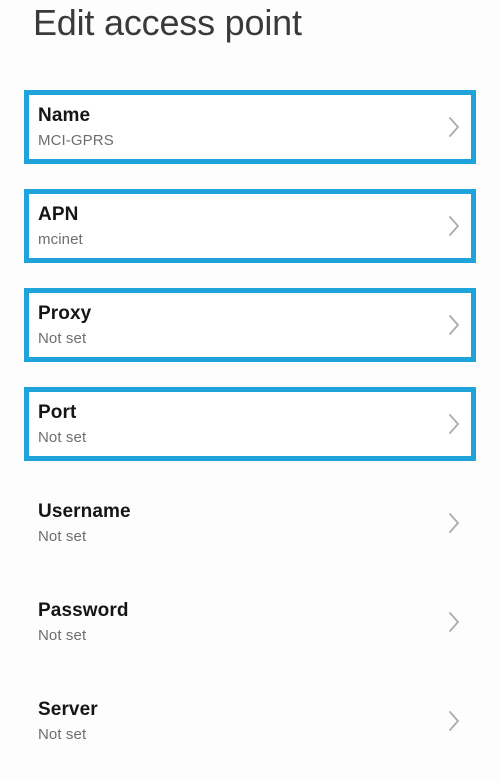 The width and height of the screenshot is (500, 783). I want to click on settings-row-content: Name MCI-GPRS, so click(250, 127).